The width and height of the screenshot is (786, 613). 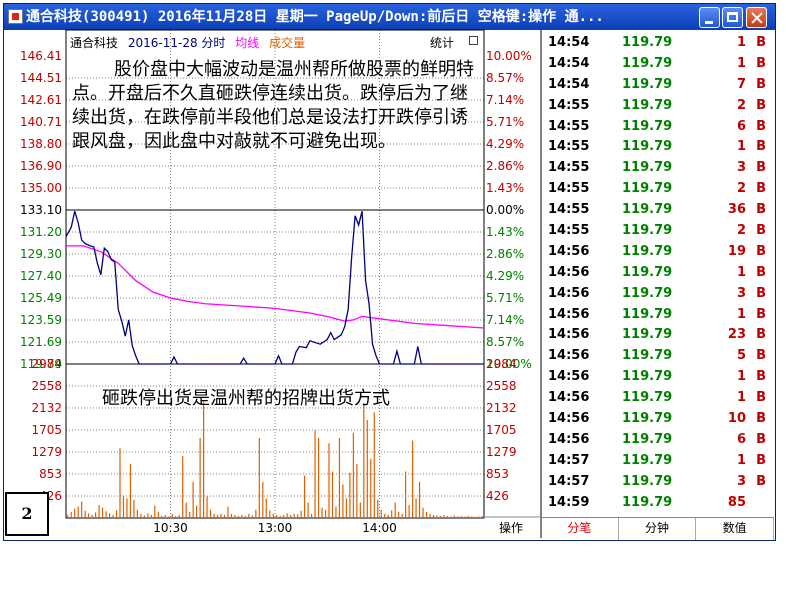 What do you see at coordinates (569, 460) in the screenshot?
I see `trade-time: 14:57` at bounding box center [569, 460].